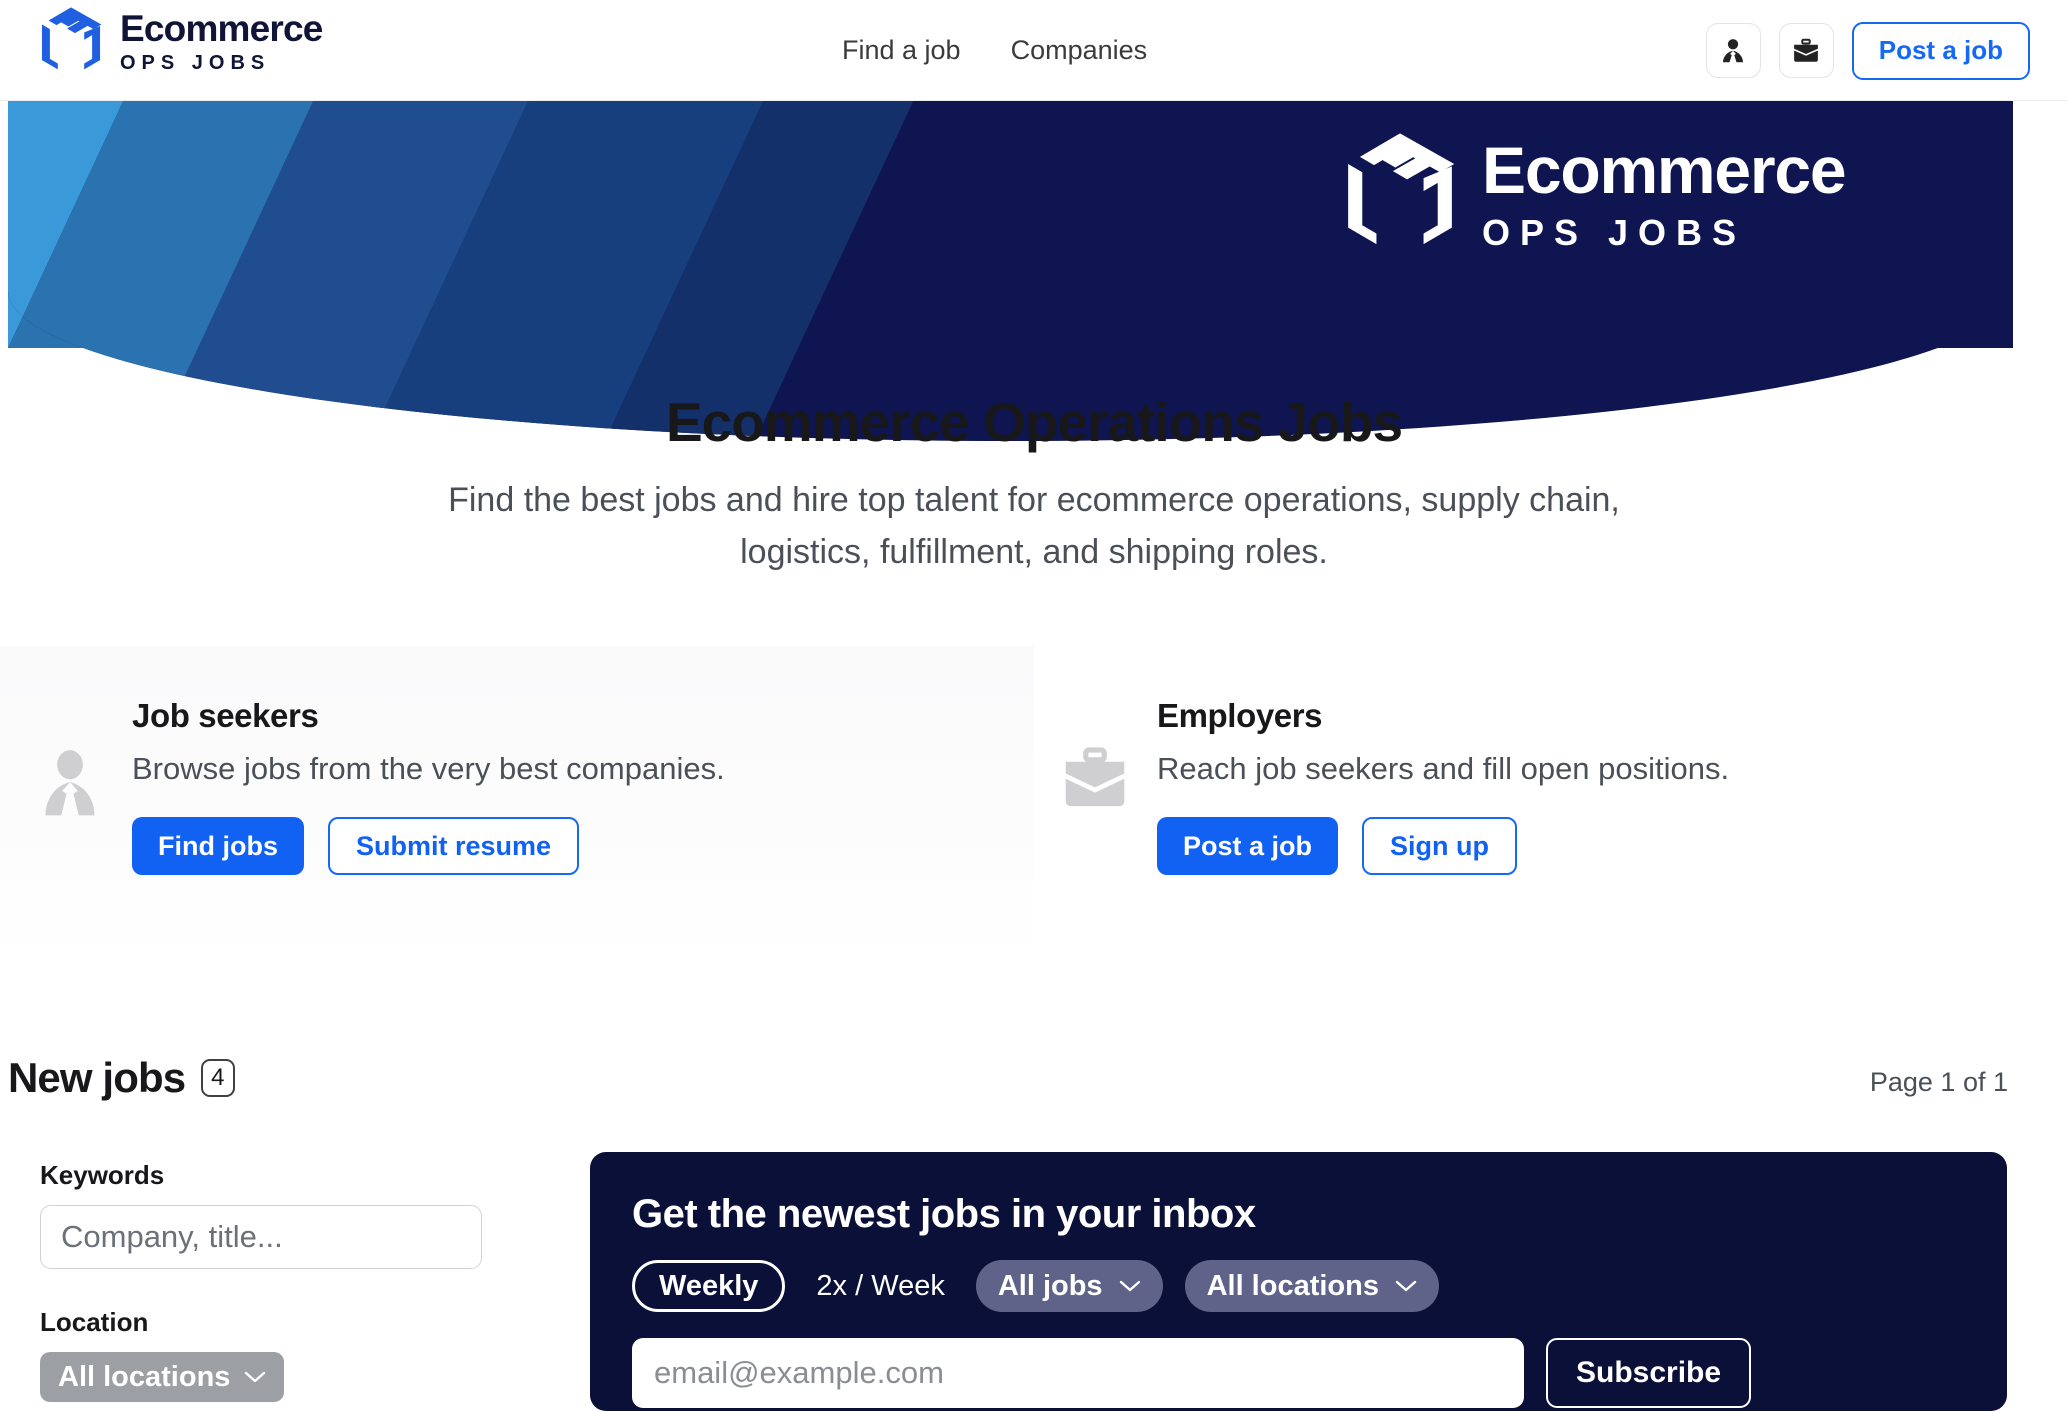 The width and height of the screenshot is (2068, 1411). Describe the element at coordinates (1664, 169) in the screenshot. I see `banner-brand-title: Ecommerce` at that location.